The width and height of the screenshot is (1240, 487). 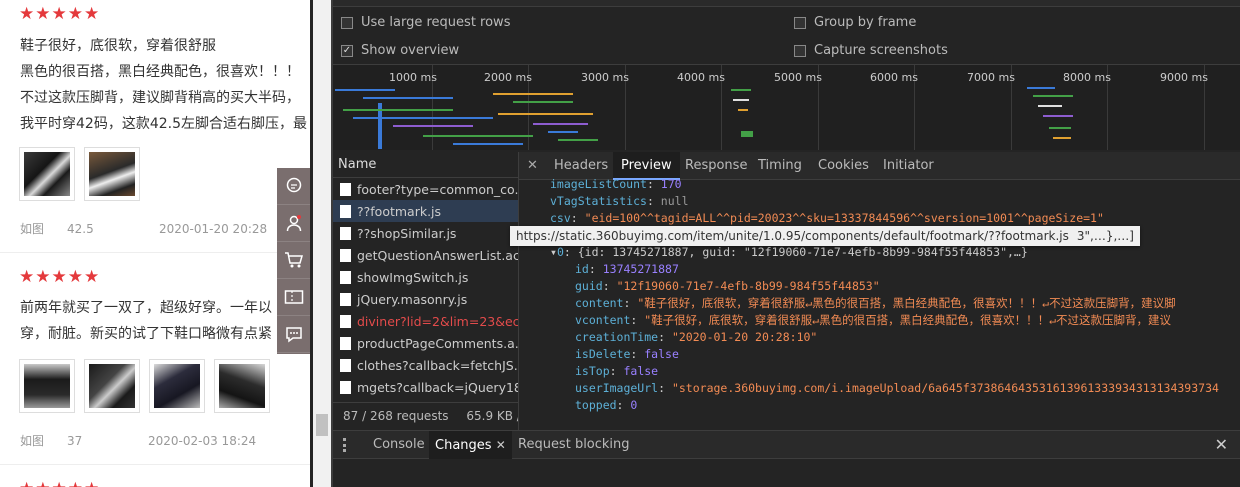 I want to click on user-icon, so click(x=293, y=223).